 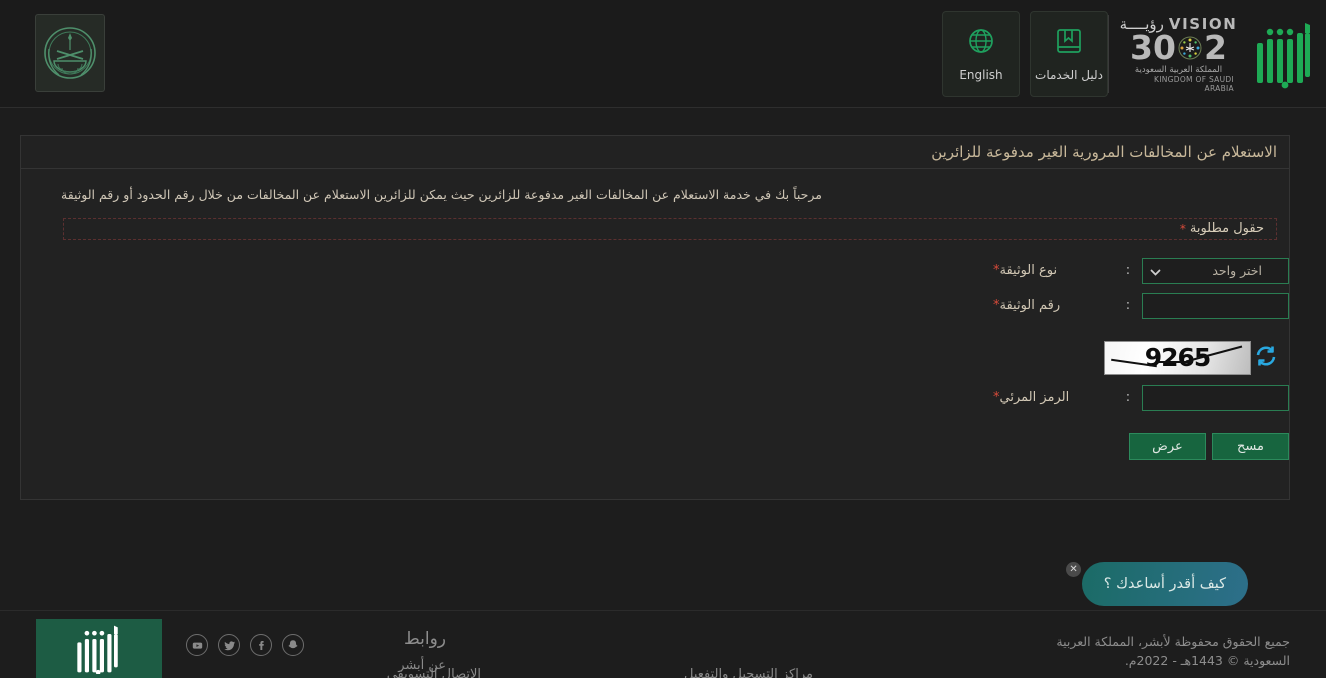 What do you see at coordinates (981, 43) in the screenshot?
I see `globe-icon` at bounding box center [981, 43].